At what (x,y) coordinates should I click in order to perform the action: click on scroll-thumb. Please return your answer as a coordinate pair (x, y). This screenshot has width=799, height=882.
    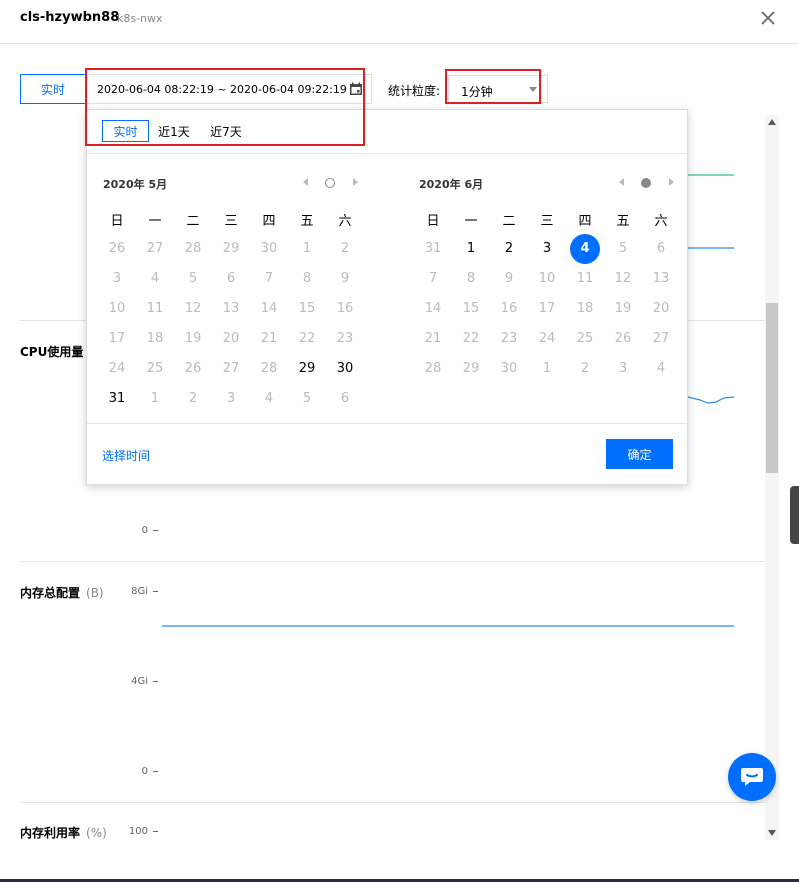
    Looking at the image, I should click on (772, 388).